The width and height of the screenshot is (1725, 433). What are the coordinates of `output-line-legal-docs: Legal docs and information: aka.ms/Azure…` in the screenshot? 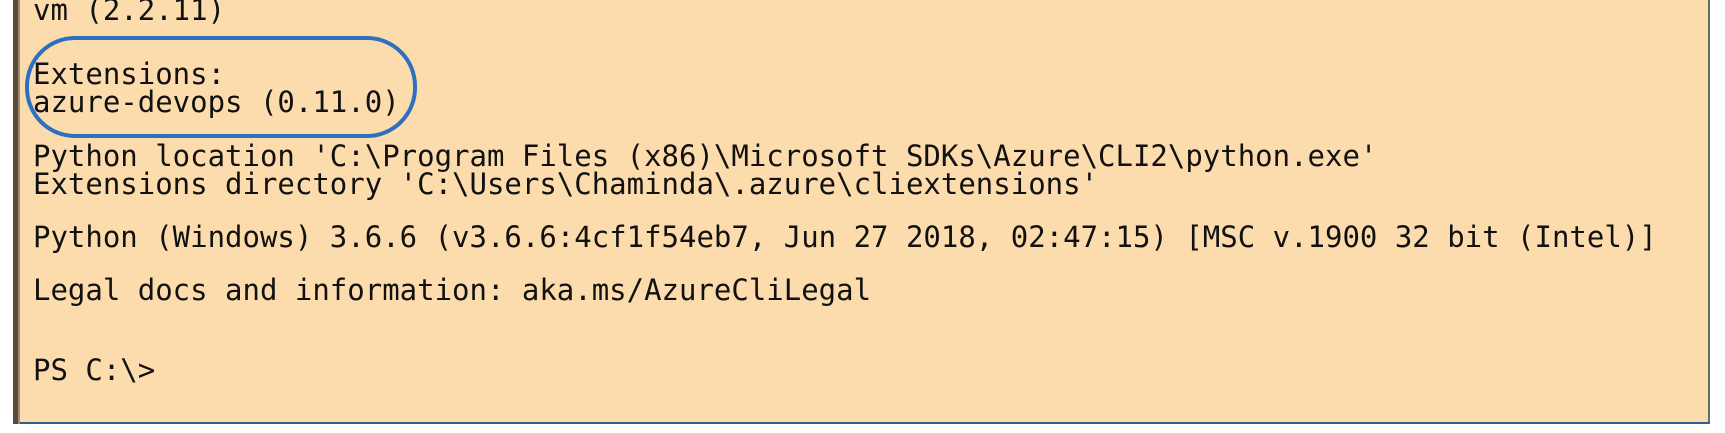 It's located at (452, 290).